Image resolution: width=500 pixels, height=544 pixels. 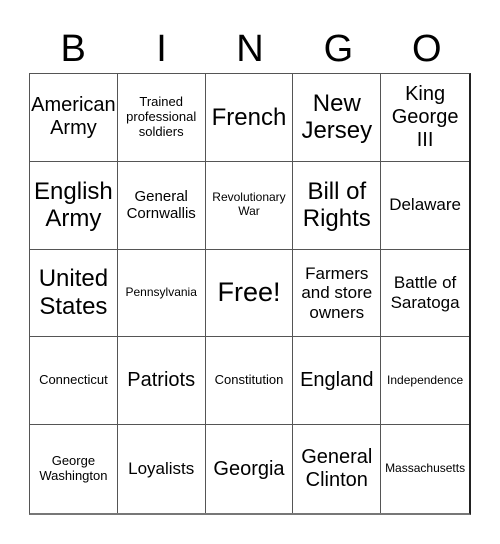 I want to click on bingo-cell: George Washington, so click(x=74, y=469).